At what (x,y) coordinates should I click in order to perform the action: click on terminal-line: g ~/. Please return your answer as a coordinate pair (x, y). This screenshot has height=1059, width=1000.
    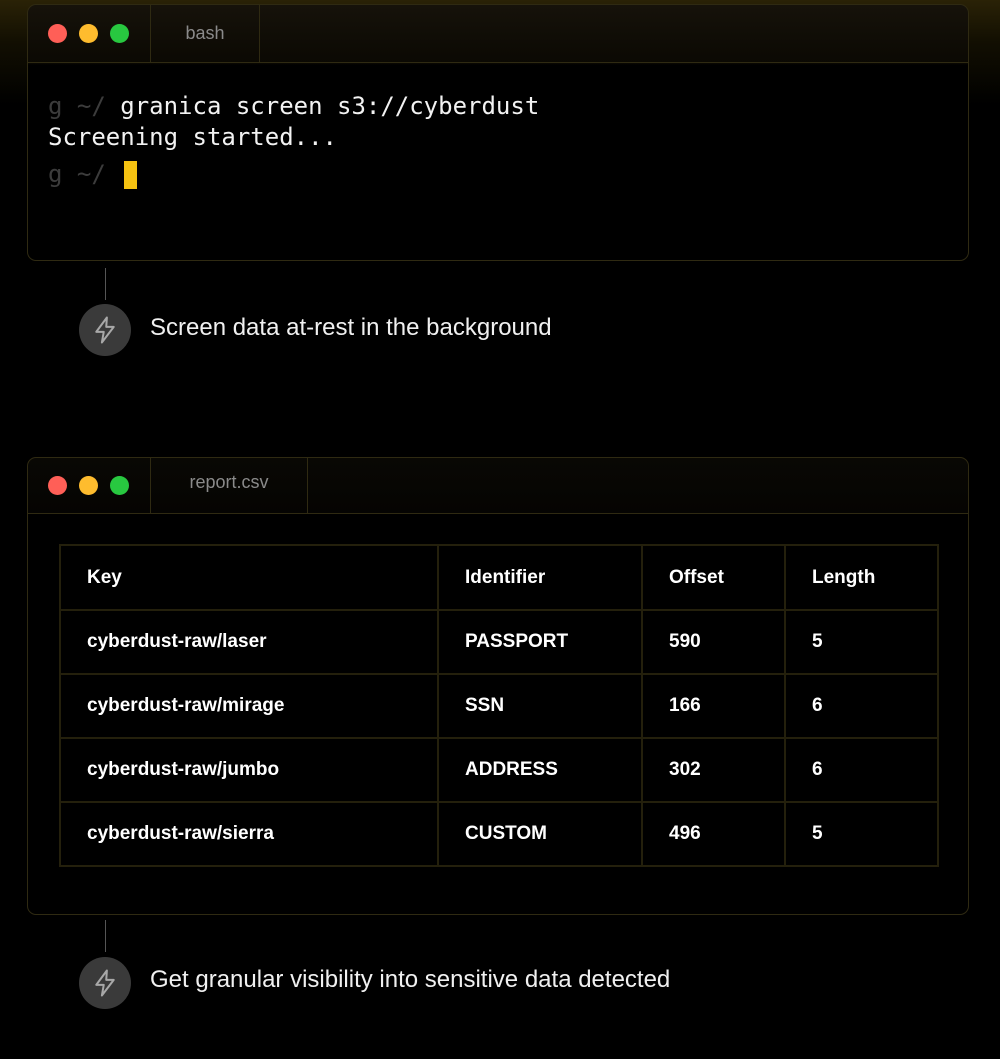
    Looking at the image, I should click on (293, 174).